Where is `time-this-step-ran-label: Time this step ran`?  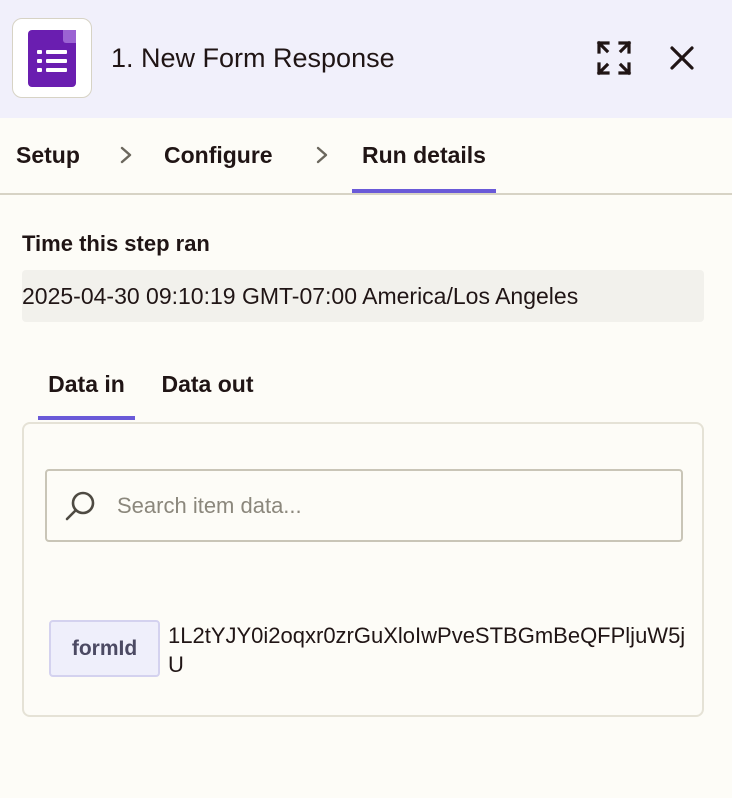
time-this-step-ran-label: Time this step ran is located at coordinates (116, 243).